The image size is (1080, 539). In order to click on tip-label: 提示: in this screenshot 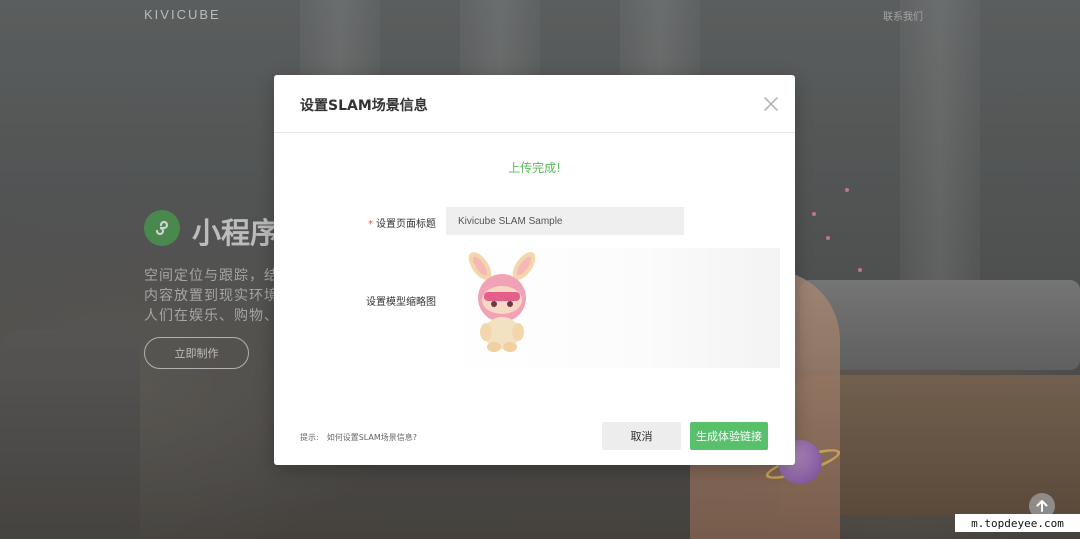, I will do `click(309, 437)`.